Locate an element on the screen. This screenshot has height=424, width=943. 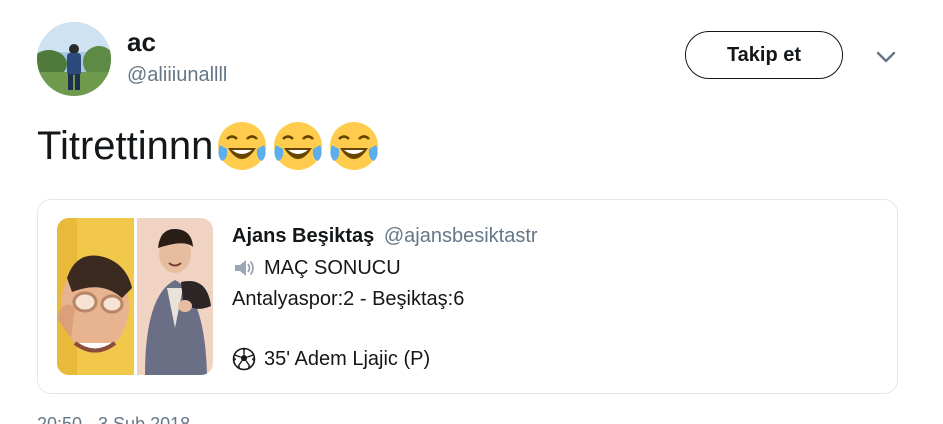
user-handle: @aliiiunallll is located at coordinates (177, 75).